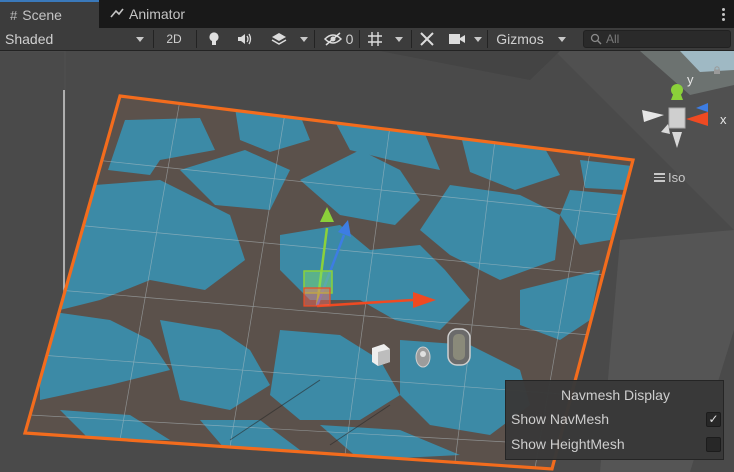 The width and height of the screenshot is (734, 472). What do you see at coordinates (423, 357) in the screenshot?
I see `navmesh-agent-robot` at bounding box center [423, 357].